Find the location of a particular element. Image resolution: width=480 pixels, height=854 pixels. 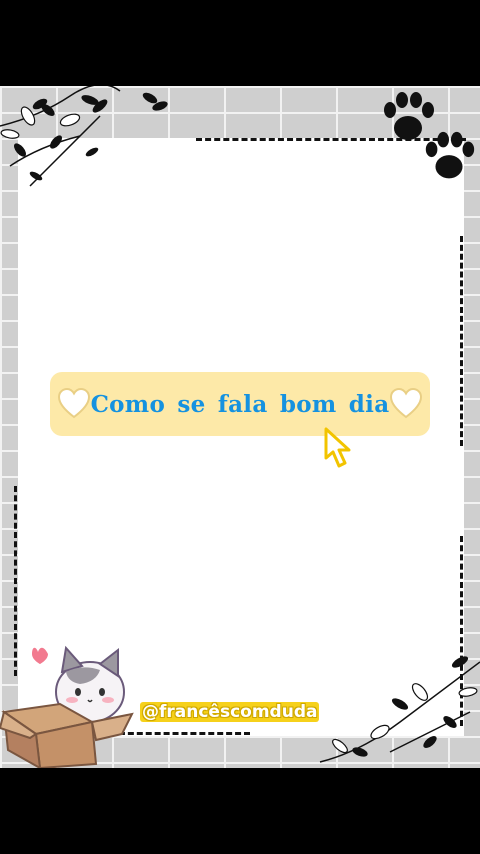

cursor-icon is located at coordinates (337, 447).